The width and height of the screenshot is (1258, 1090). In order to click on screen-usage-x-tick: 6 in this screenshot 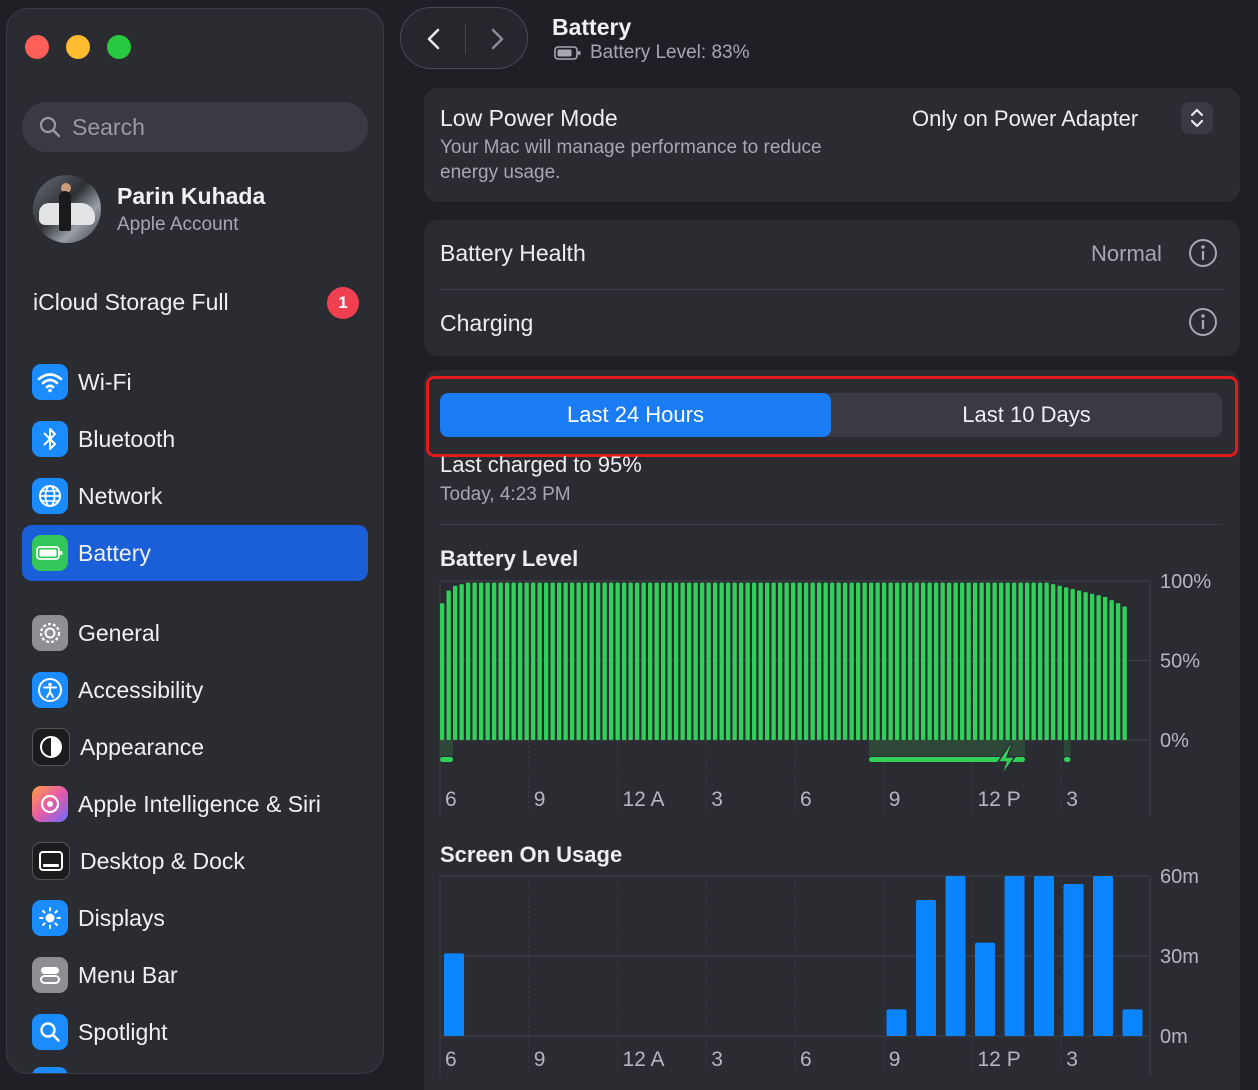, I will do `click(806, 1059)`.